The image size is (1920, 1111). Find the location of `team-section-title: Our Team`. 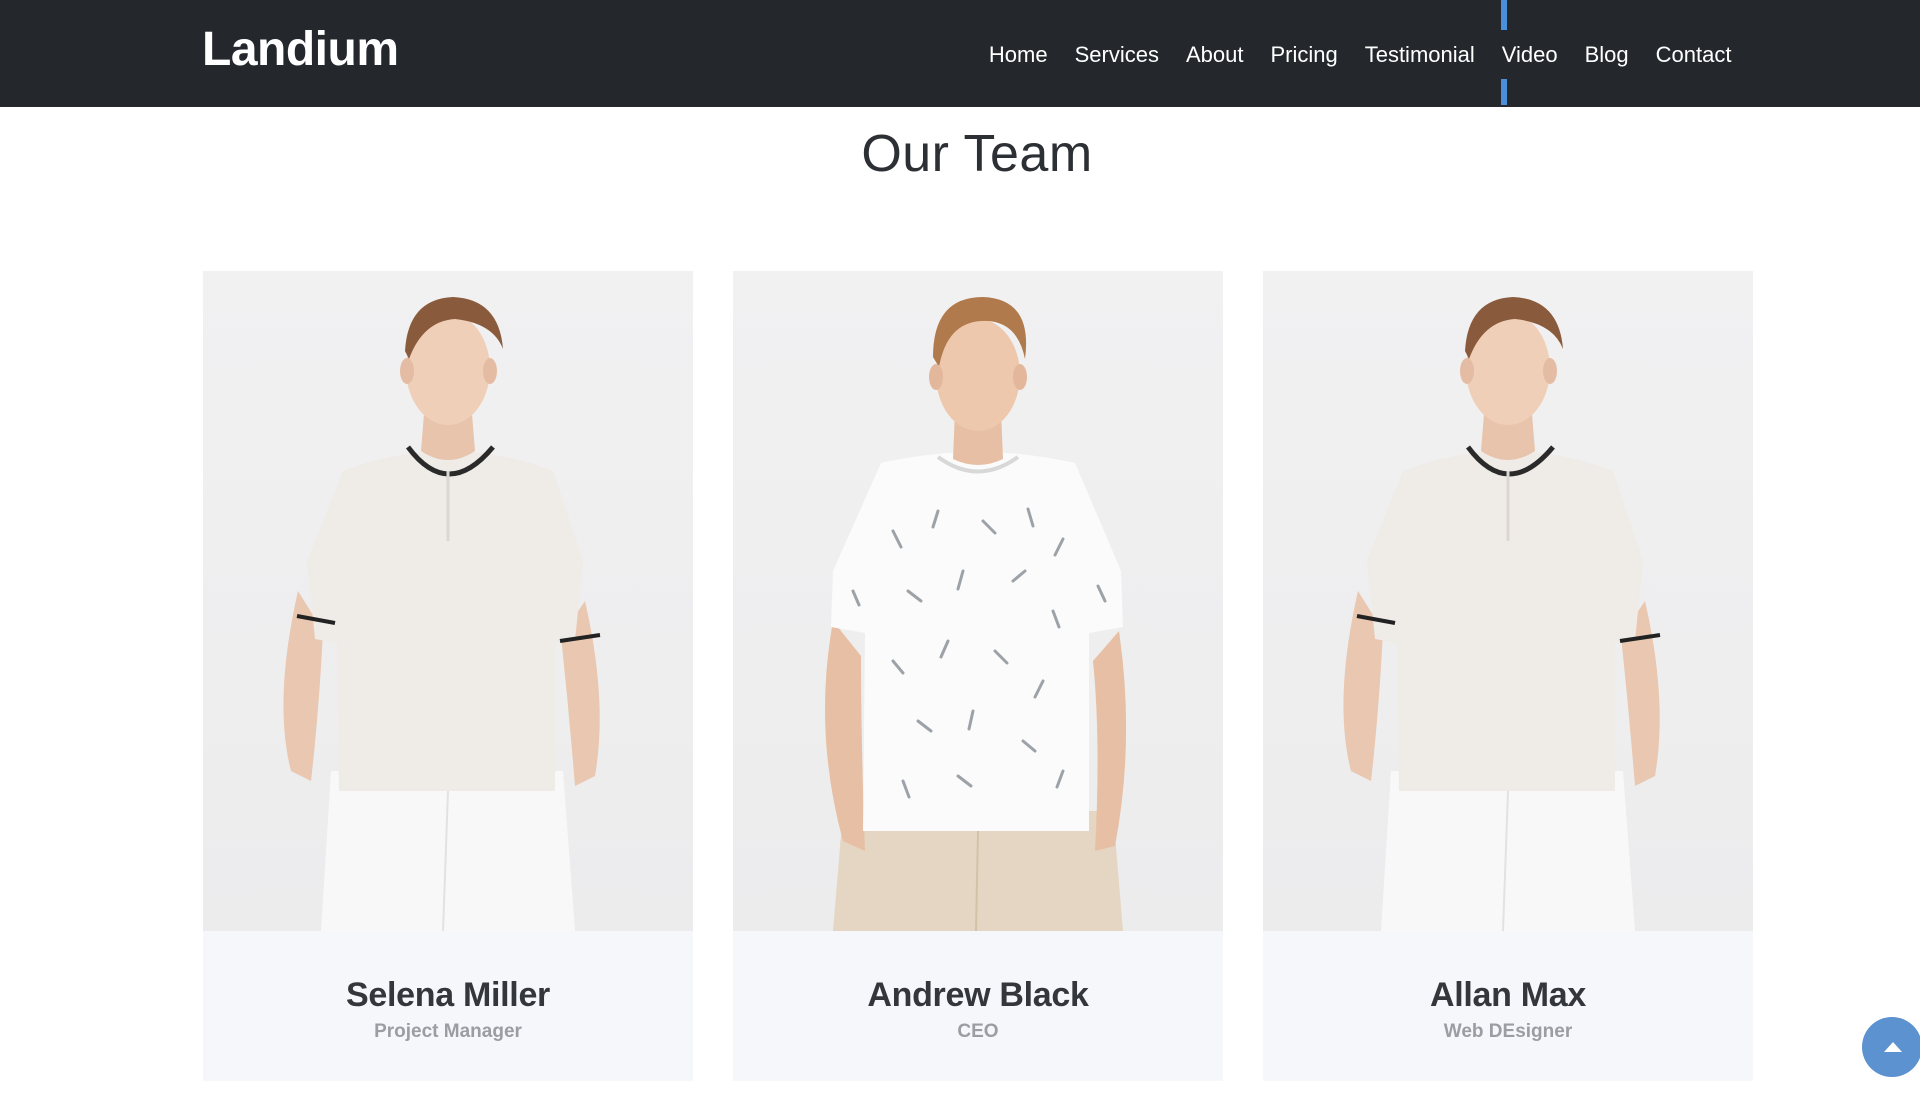

team-section-title: Our Team is located at coordinates (977, 154).